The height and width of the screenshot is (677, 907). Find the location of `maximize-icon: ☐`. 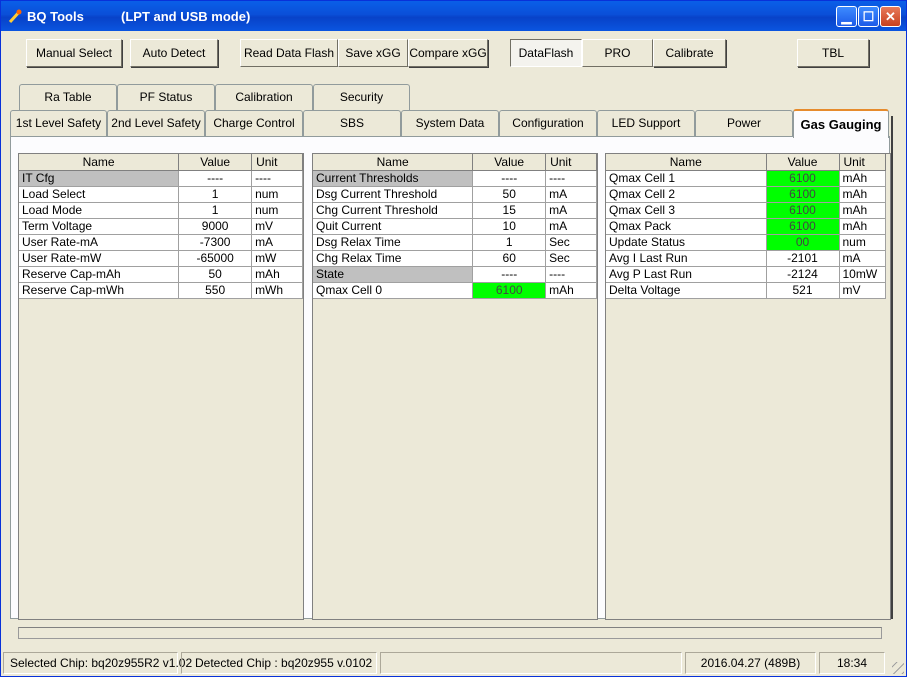

maximize-icon: ☐ is located at coordinates (868, 16).